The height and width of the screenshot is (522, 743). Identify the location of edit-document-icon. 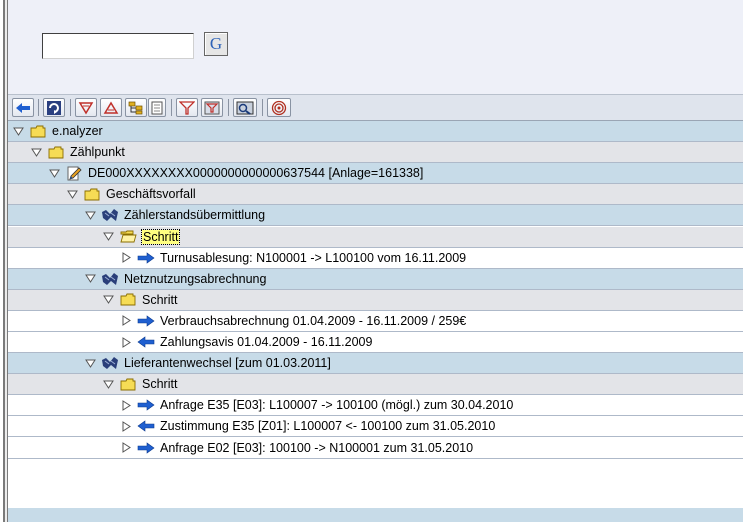
(74, 173).